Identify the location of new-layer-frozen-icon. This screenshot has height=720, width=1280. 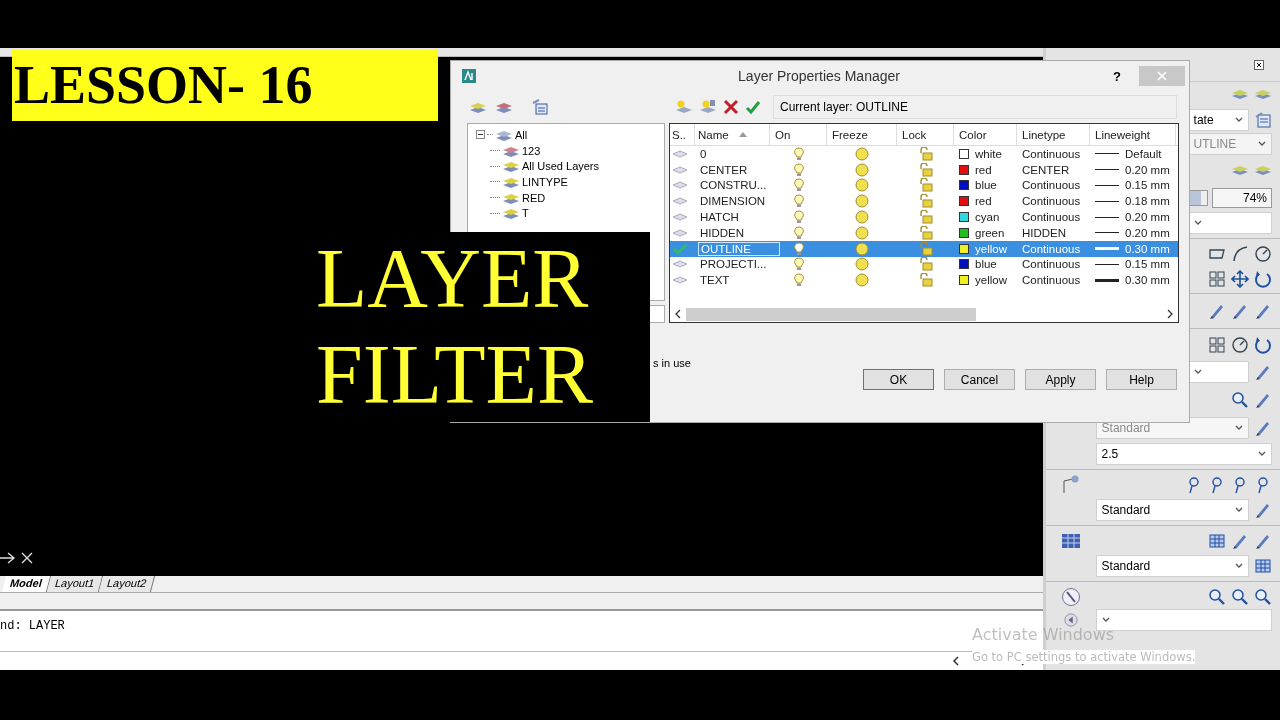
(708, 107).